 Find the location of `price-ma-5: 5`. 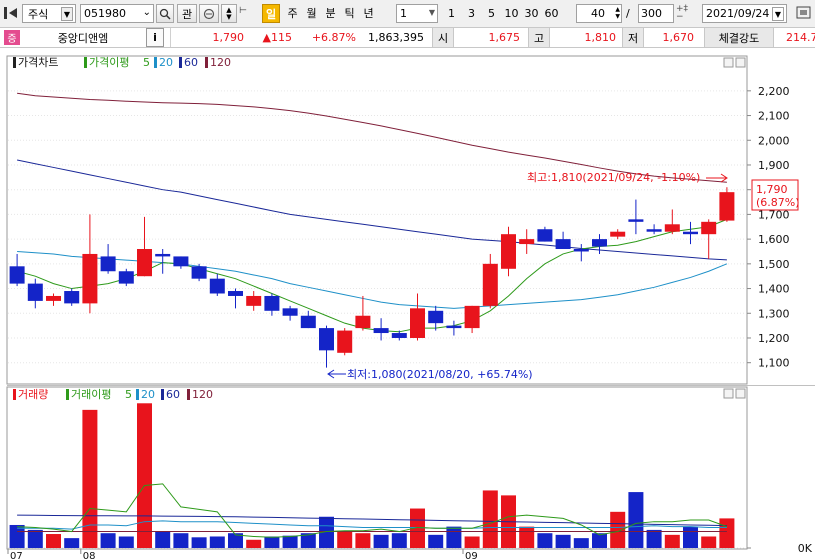

price-ma-5: 5 is located at coordinates (146, 62).